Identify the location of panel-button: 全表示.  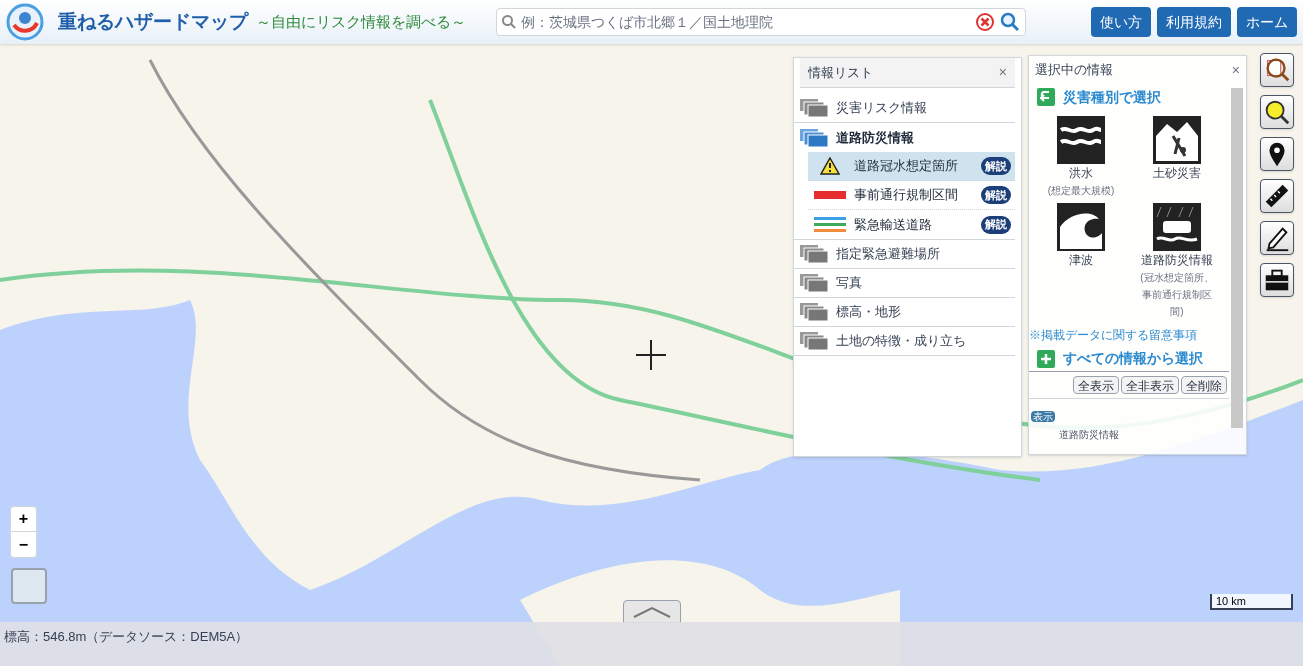
(1096, 385).